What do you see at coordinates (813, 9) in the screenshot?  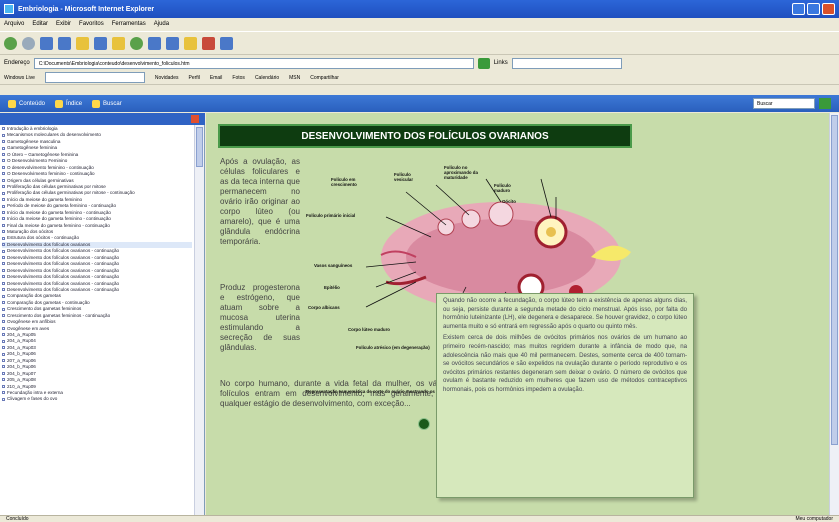 I see `maximize-button` at bounding box center [813, 9].